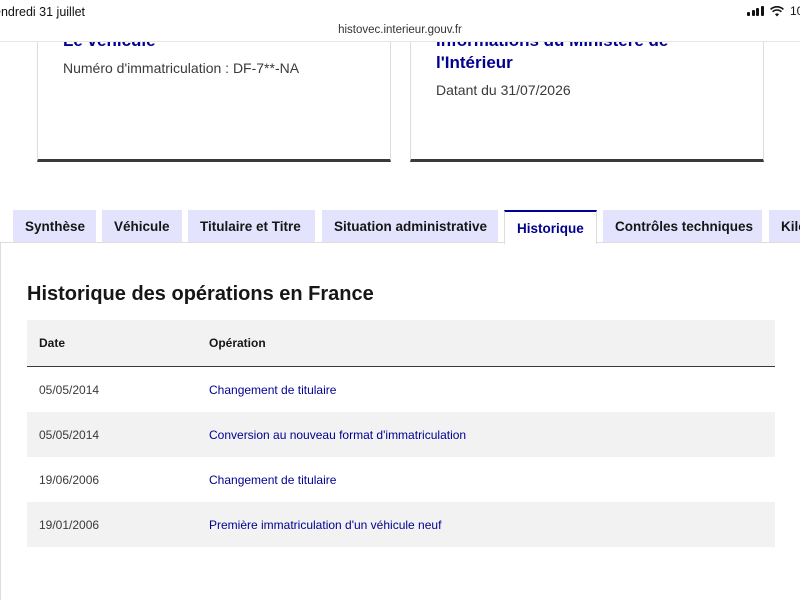 Image resolution: width=800 pixels, height=600 pixels. Describe the element at coordinates (54, 226) in the screenshot. I see `tab-synthese: Synthèse` at that location.